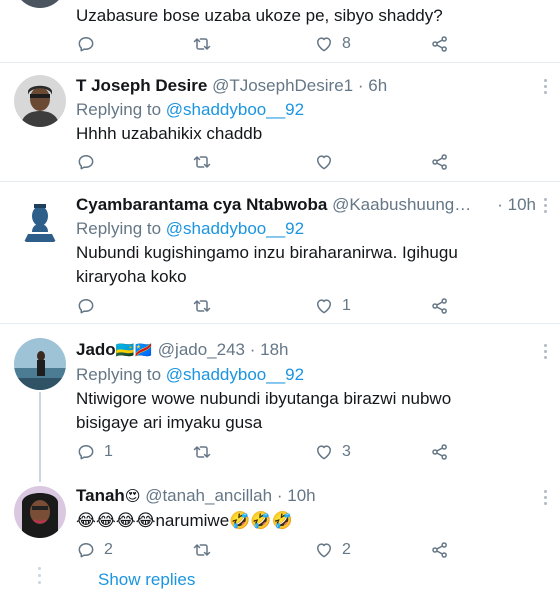 This screenshot has height=600, width=560. Describe the element at coordinates (108, 549) in the screenshot. I see `reply-count: 2` at that location.